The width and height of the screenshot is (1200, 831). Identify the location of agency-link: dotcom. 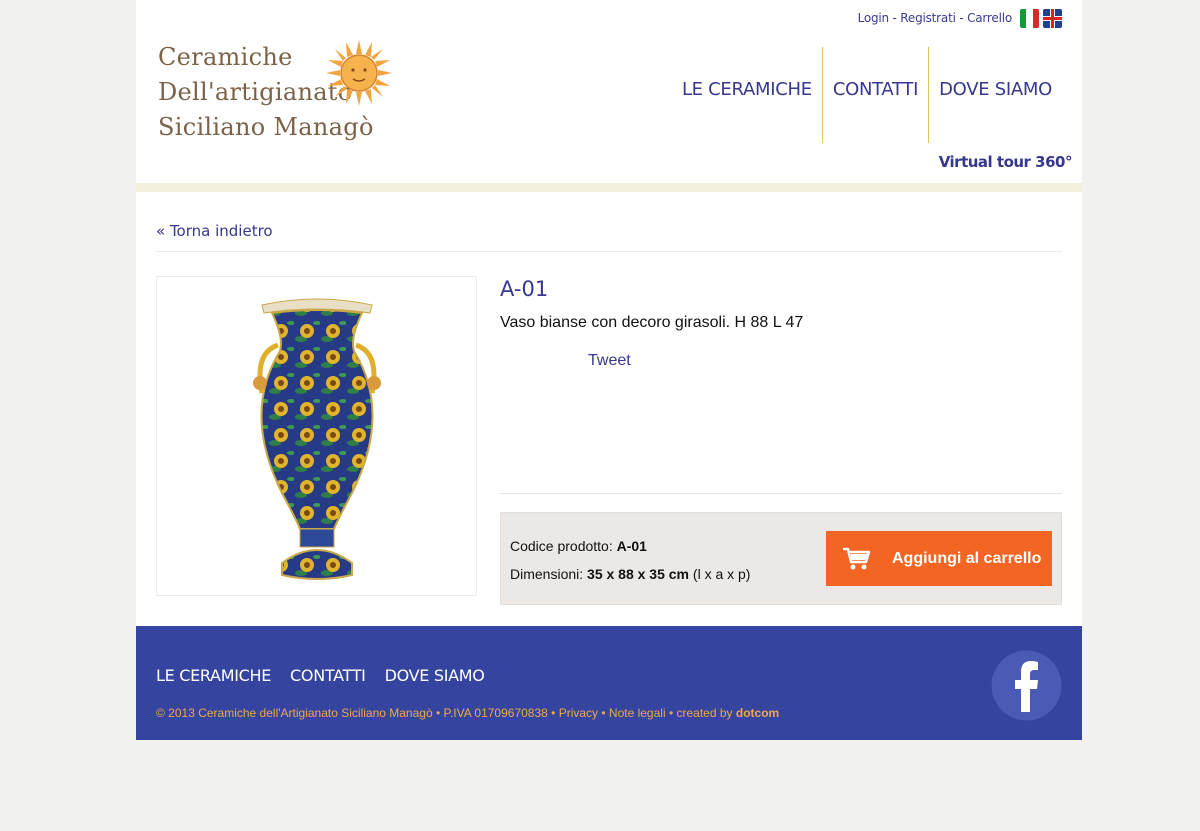
(757, 713).